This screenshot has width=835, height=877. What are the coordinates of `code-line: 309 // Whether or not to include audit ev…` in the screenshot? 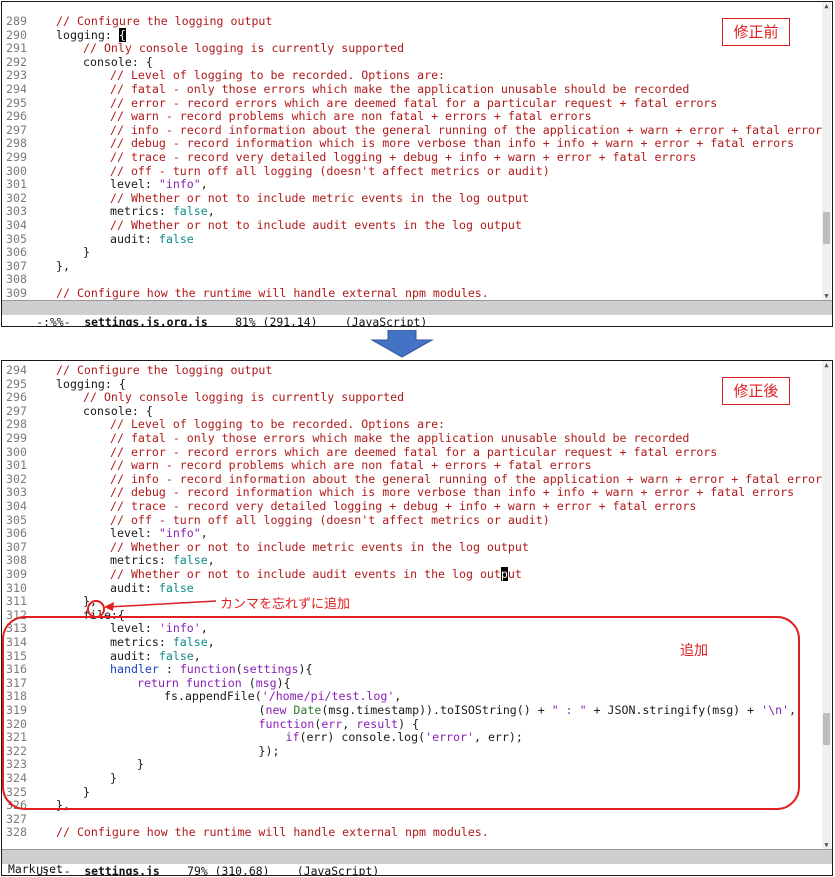 It's located at (412, 574).